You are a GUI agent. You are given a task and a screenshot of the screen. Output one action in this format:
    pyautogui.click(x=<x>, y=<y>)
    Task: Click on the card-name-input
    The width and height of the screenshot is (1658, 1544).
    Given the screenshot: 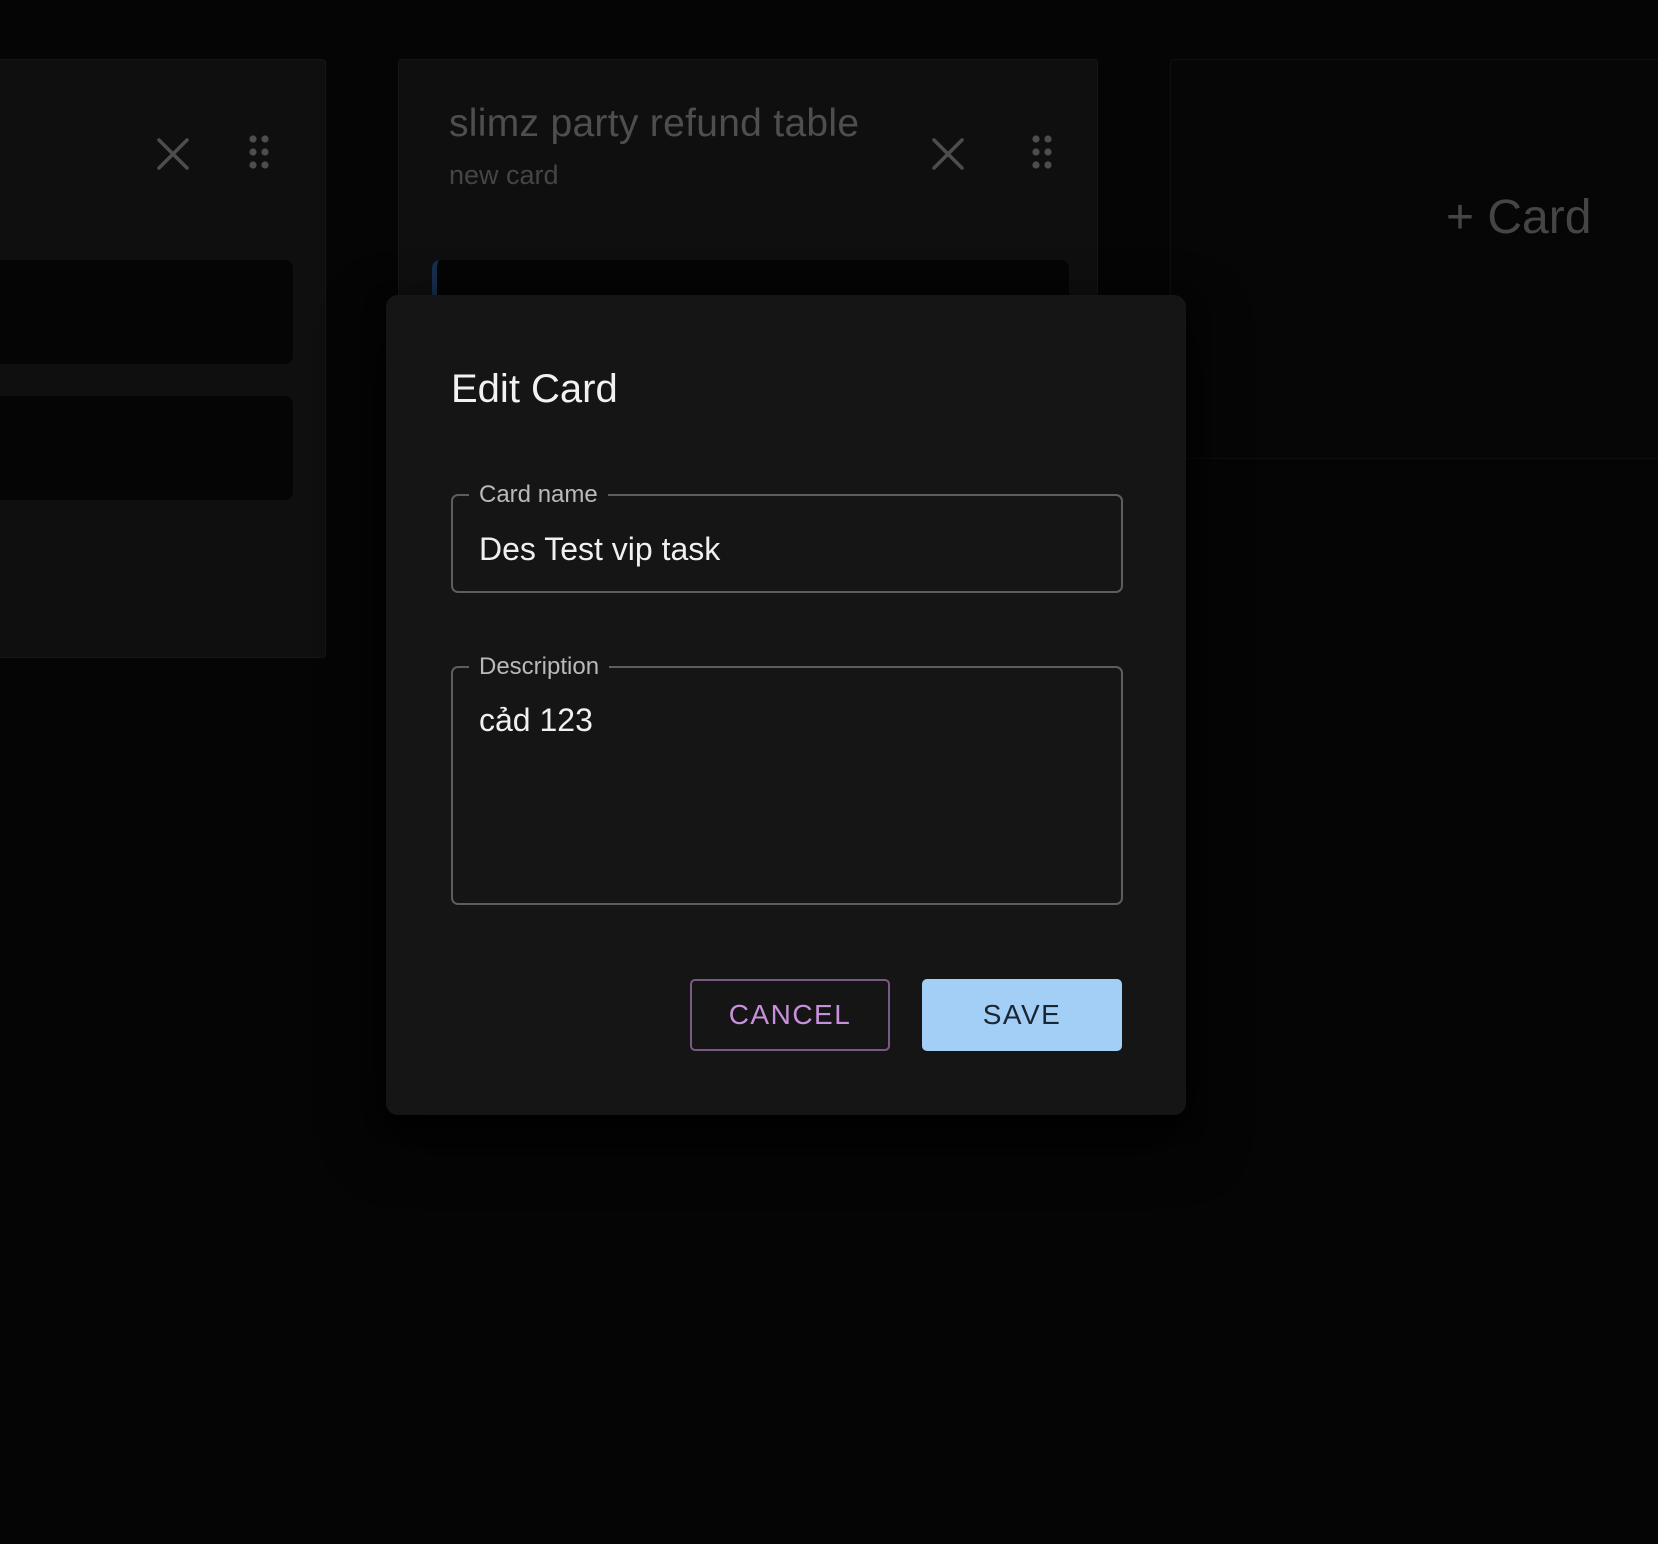 What is the action you would take?
    pyautogui.click(x=787, y=549)
    